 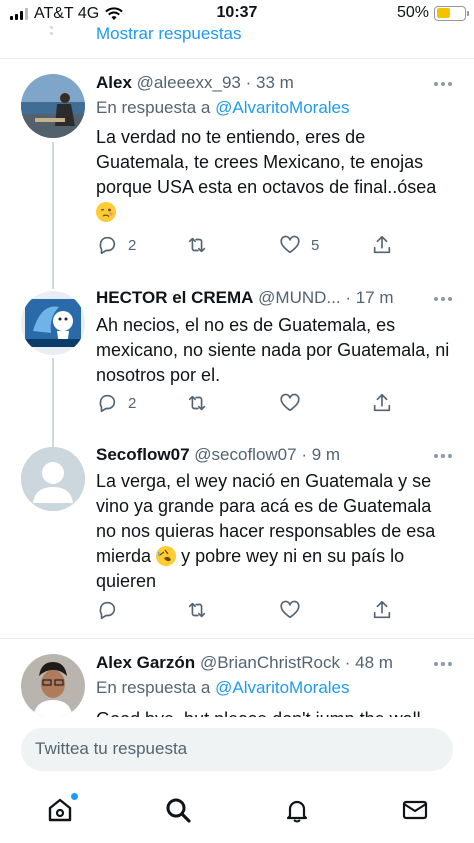 I want to click on tweet-time: · 33 m, so click(x=269, y=82).